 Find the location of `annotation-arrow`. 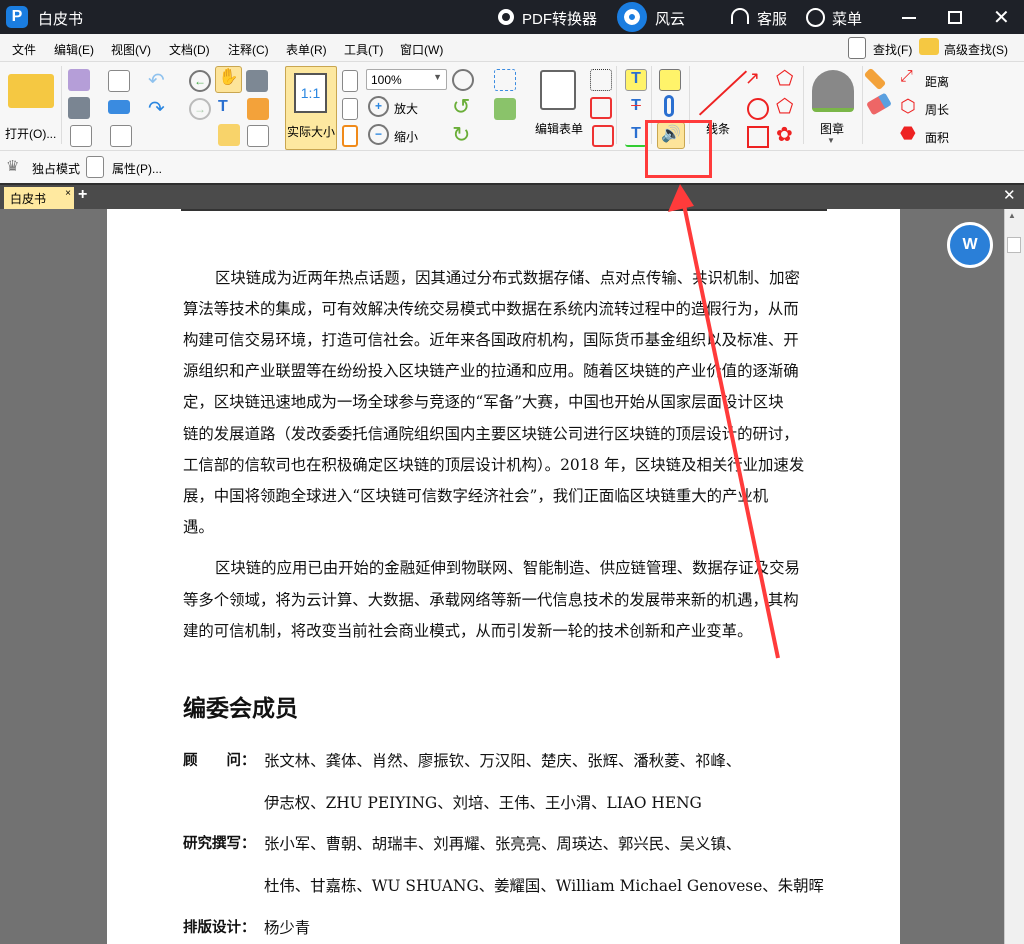

annotation-arrow is located at coordinates (724, 421).